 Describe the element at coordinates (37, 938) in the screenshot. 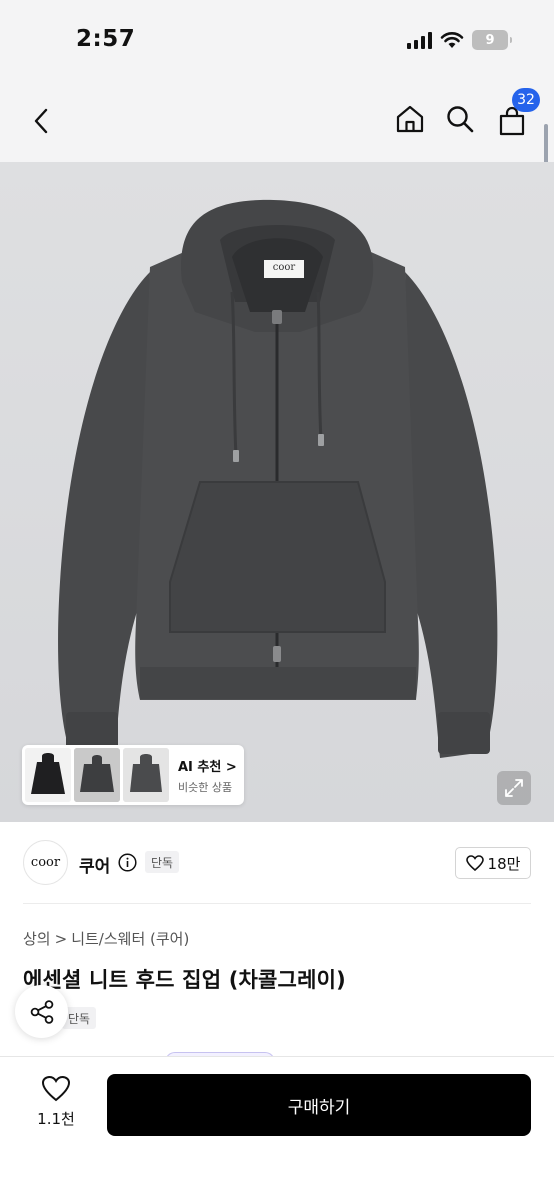

I see `breadcrumb-category: 상의` at that location.